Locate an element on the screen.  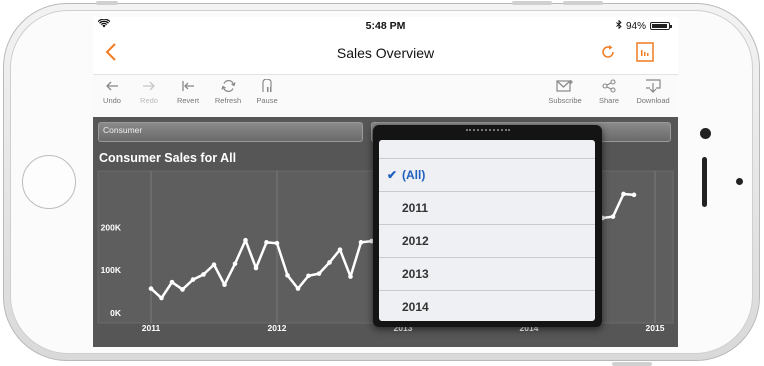
bluetooth-icon is located at coordinates (619, 25).